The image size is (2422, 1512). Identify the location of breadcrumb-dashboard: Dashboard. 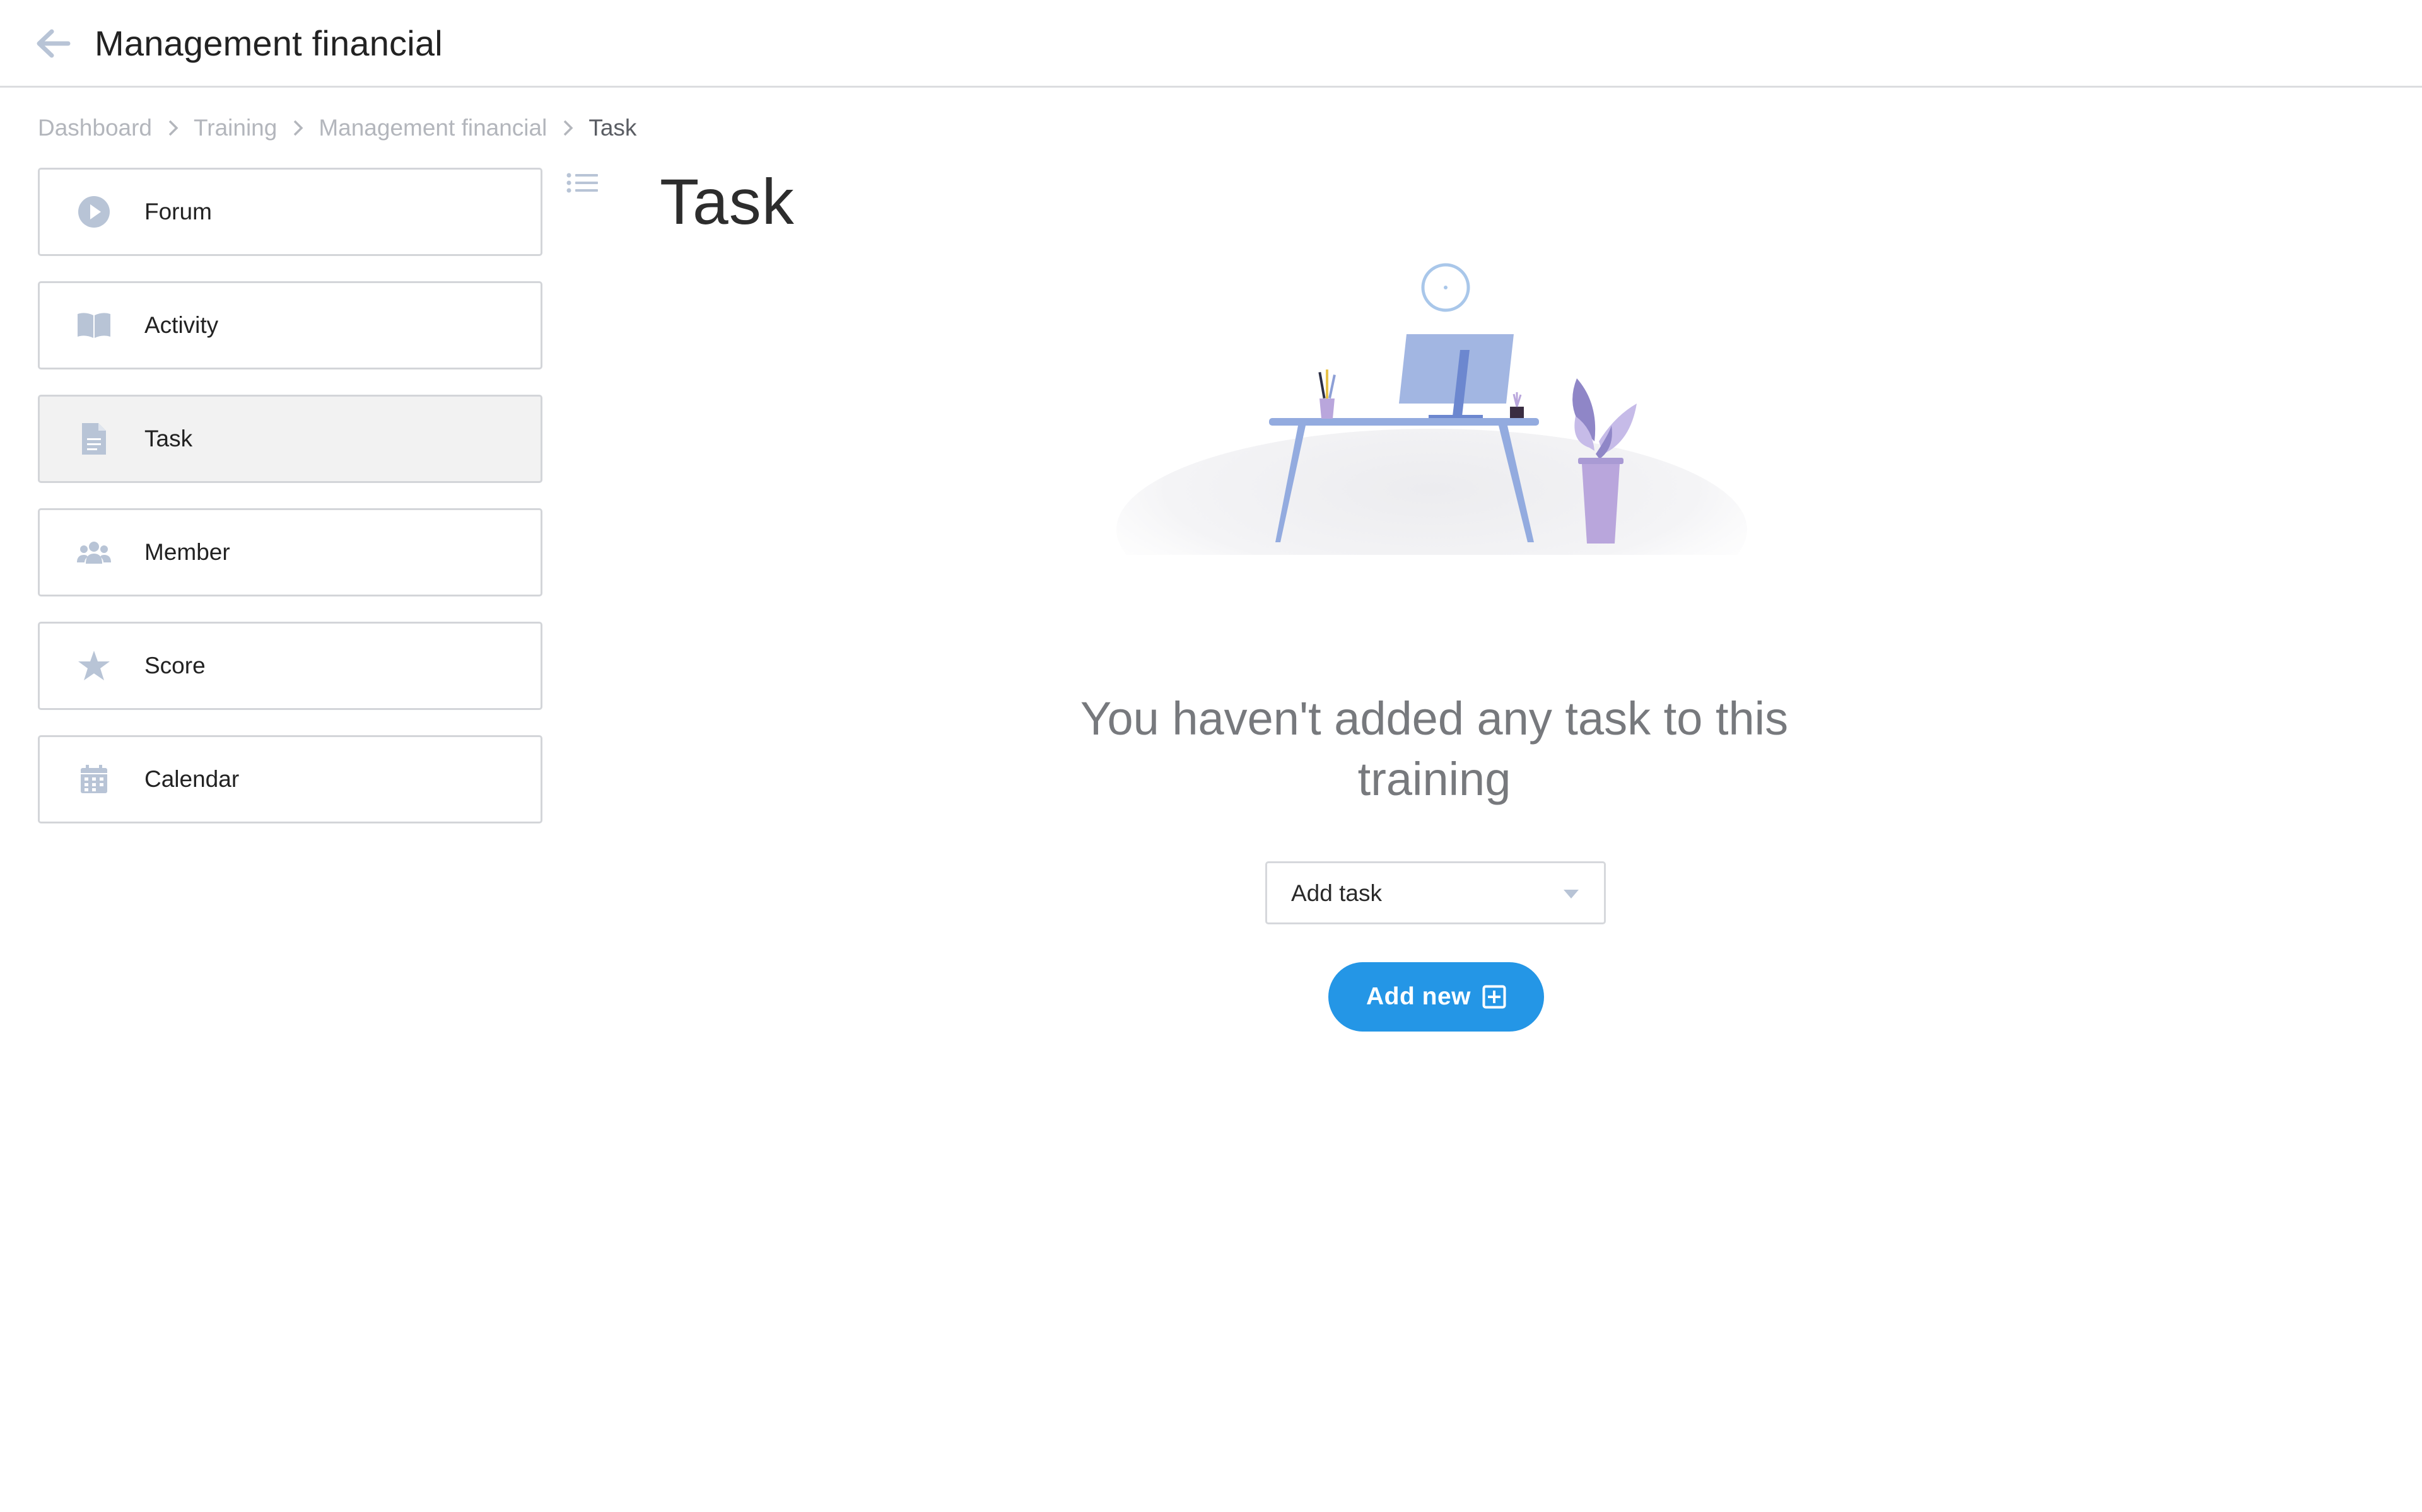
(95, 128).